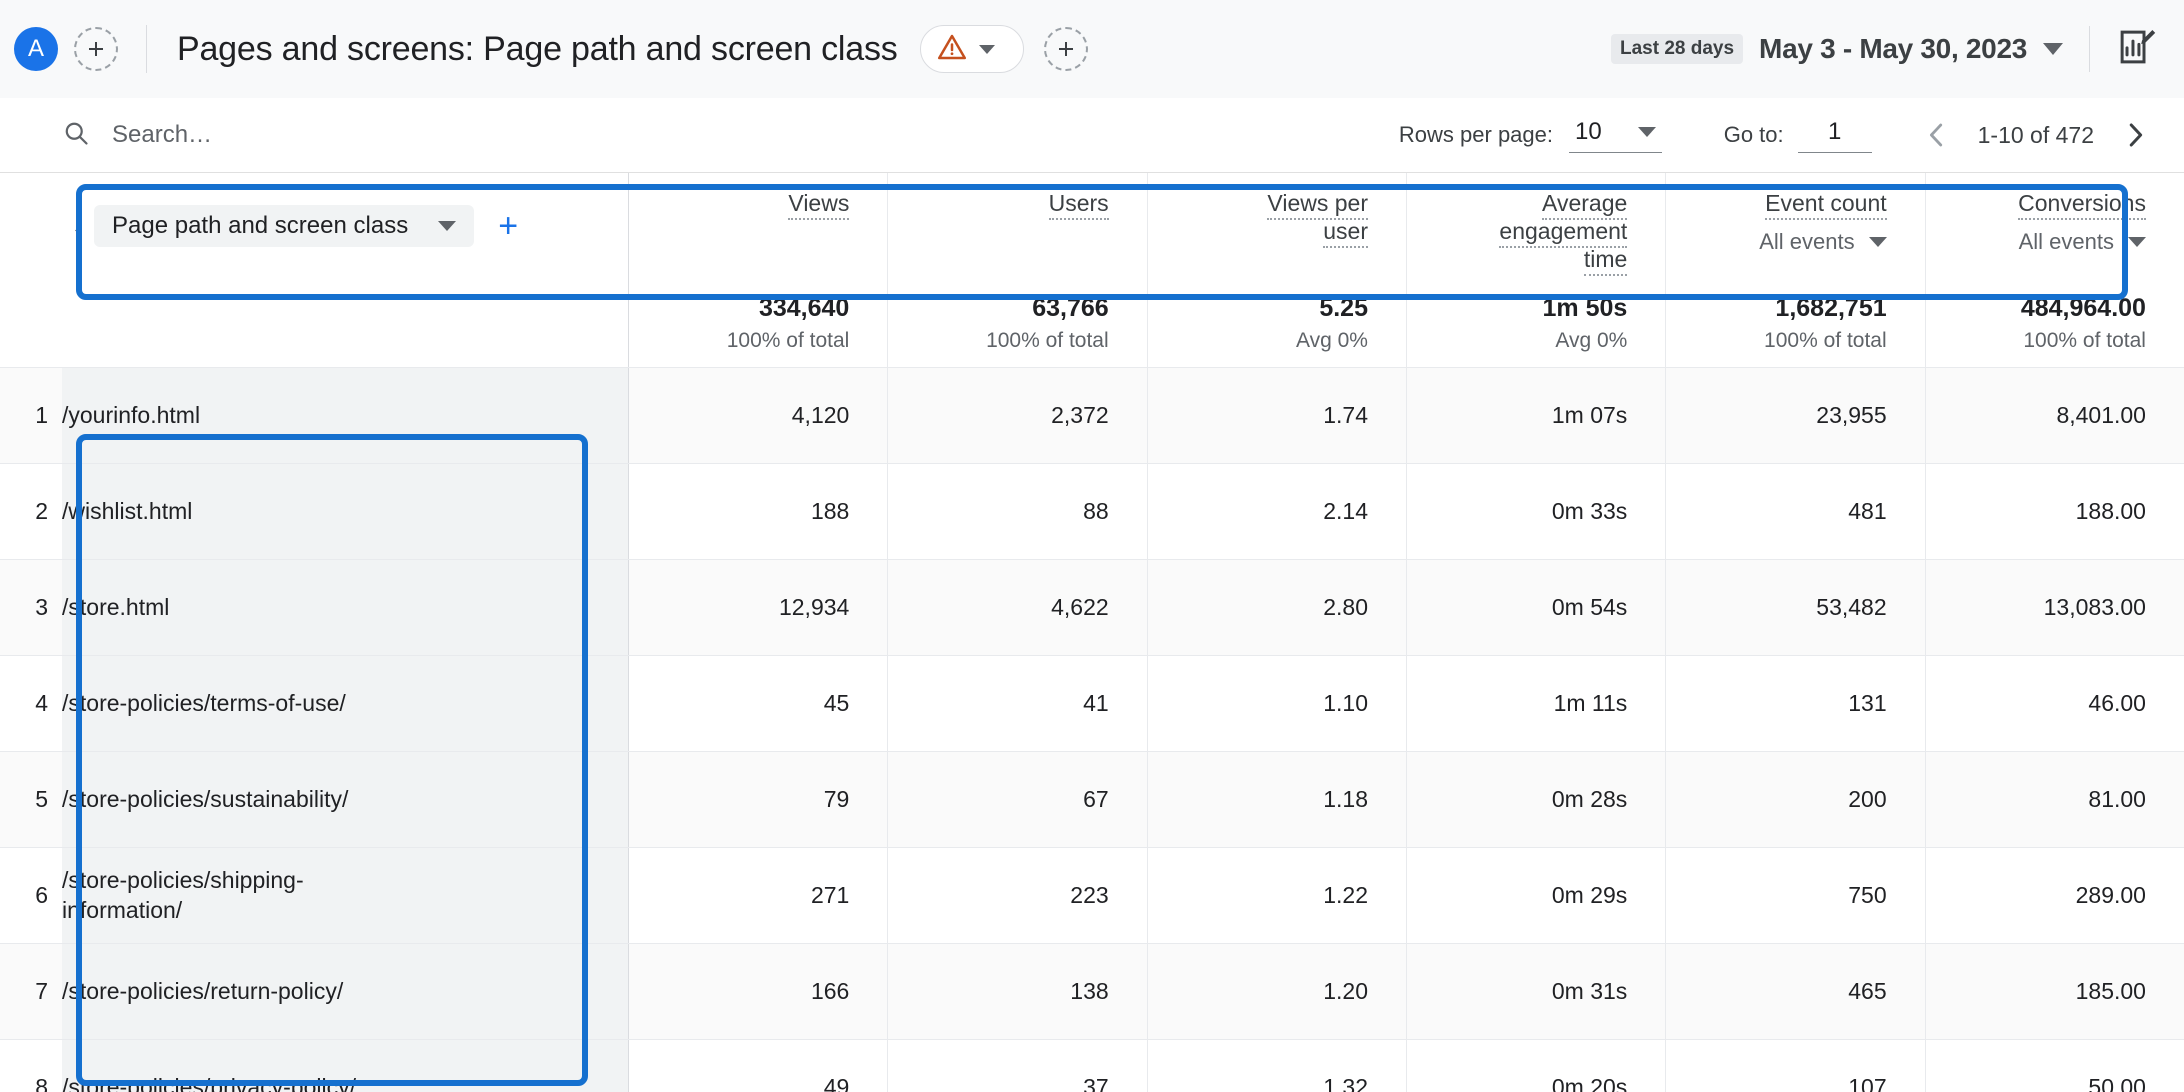 This screenshot has width=2184, height=1092. What do you see at coordinates (508, 226) in the screenshot?
I see `add-dimension-icon: +` at bounding box center [508, 226].